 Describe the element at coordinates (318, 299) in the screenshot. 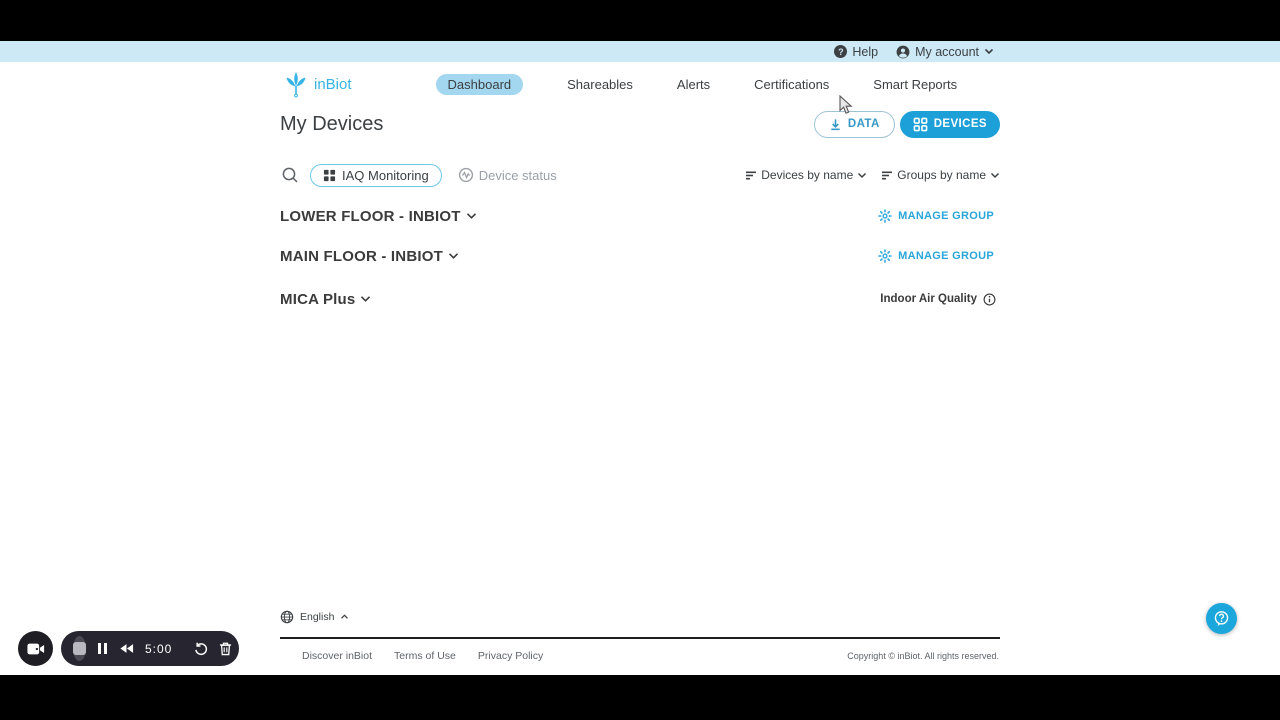

I see `group-name-label: MICA Plus` at that location.